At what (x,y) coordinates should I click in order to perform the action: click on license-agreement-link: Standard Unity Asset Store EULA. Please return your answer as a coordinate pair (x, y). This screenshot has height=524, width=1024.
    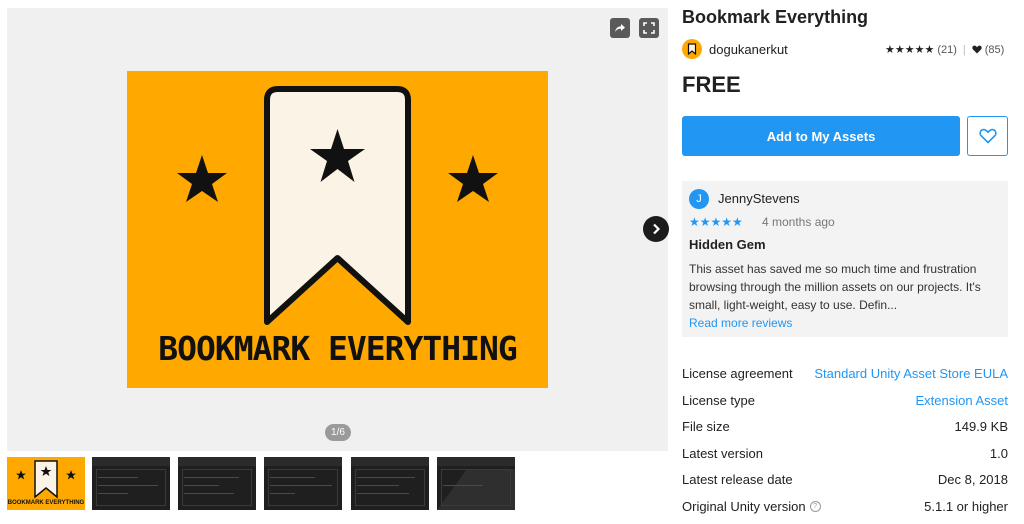
    Looking at the image, I should click on (911, 373).